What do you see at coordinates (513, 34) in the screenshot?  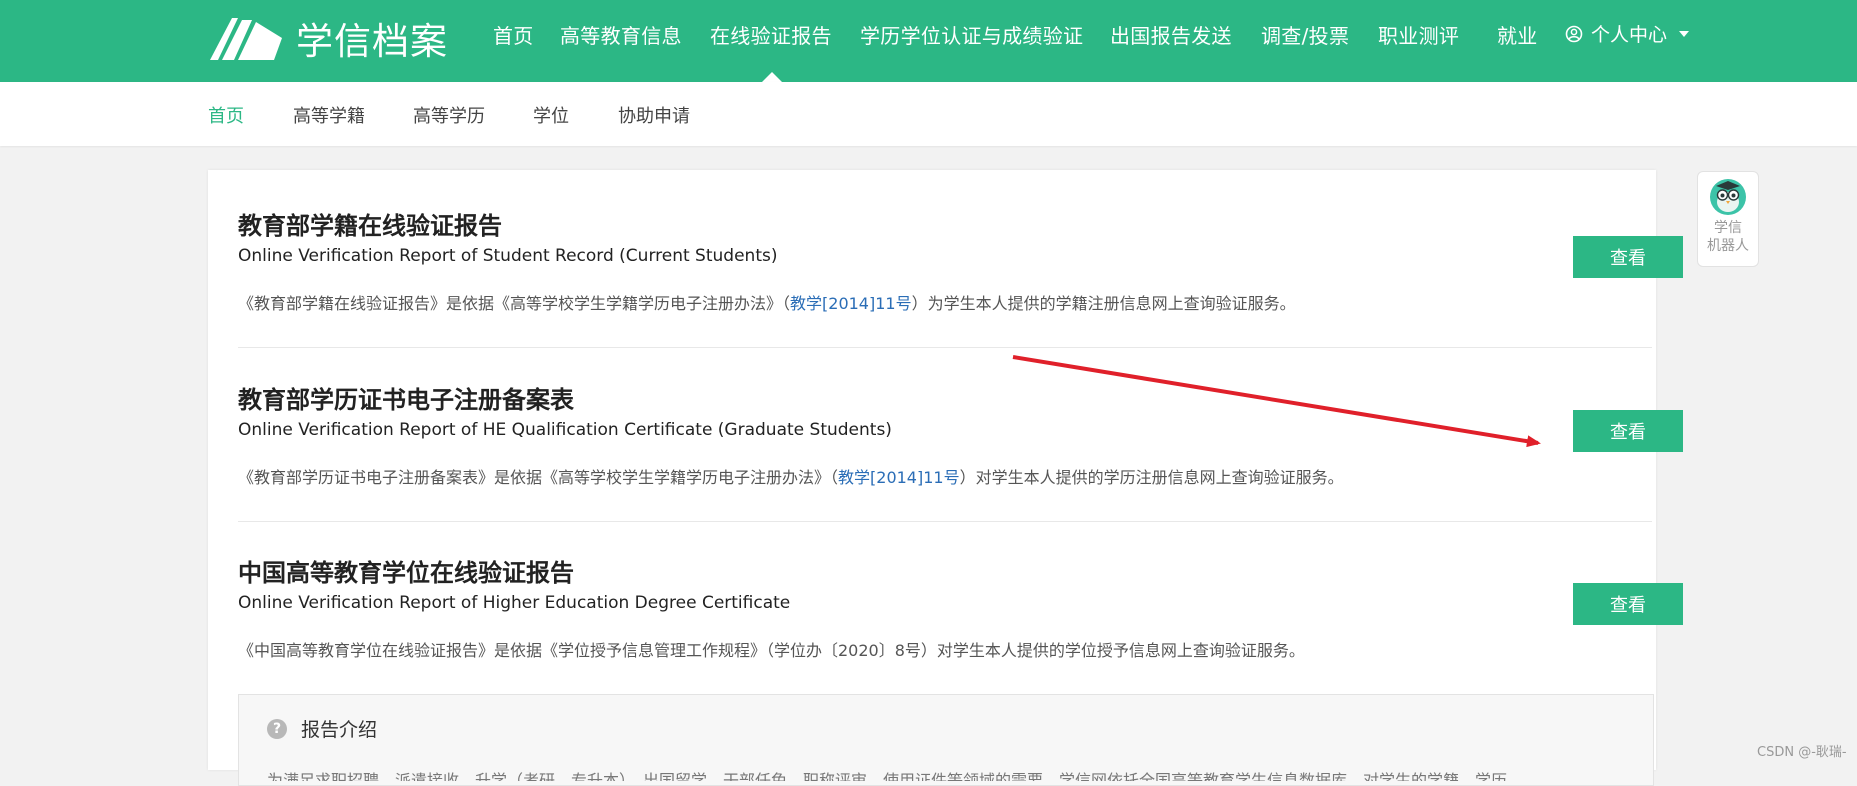 I see `nav-home: 首页` at bounding box center [513, 34].